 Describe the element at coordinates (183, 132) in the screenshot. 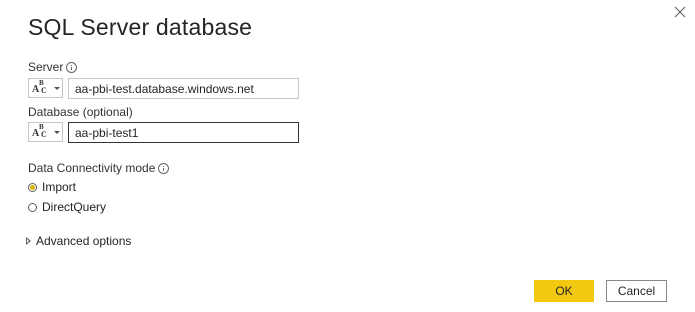

I see `database-input` at that location.